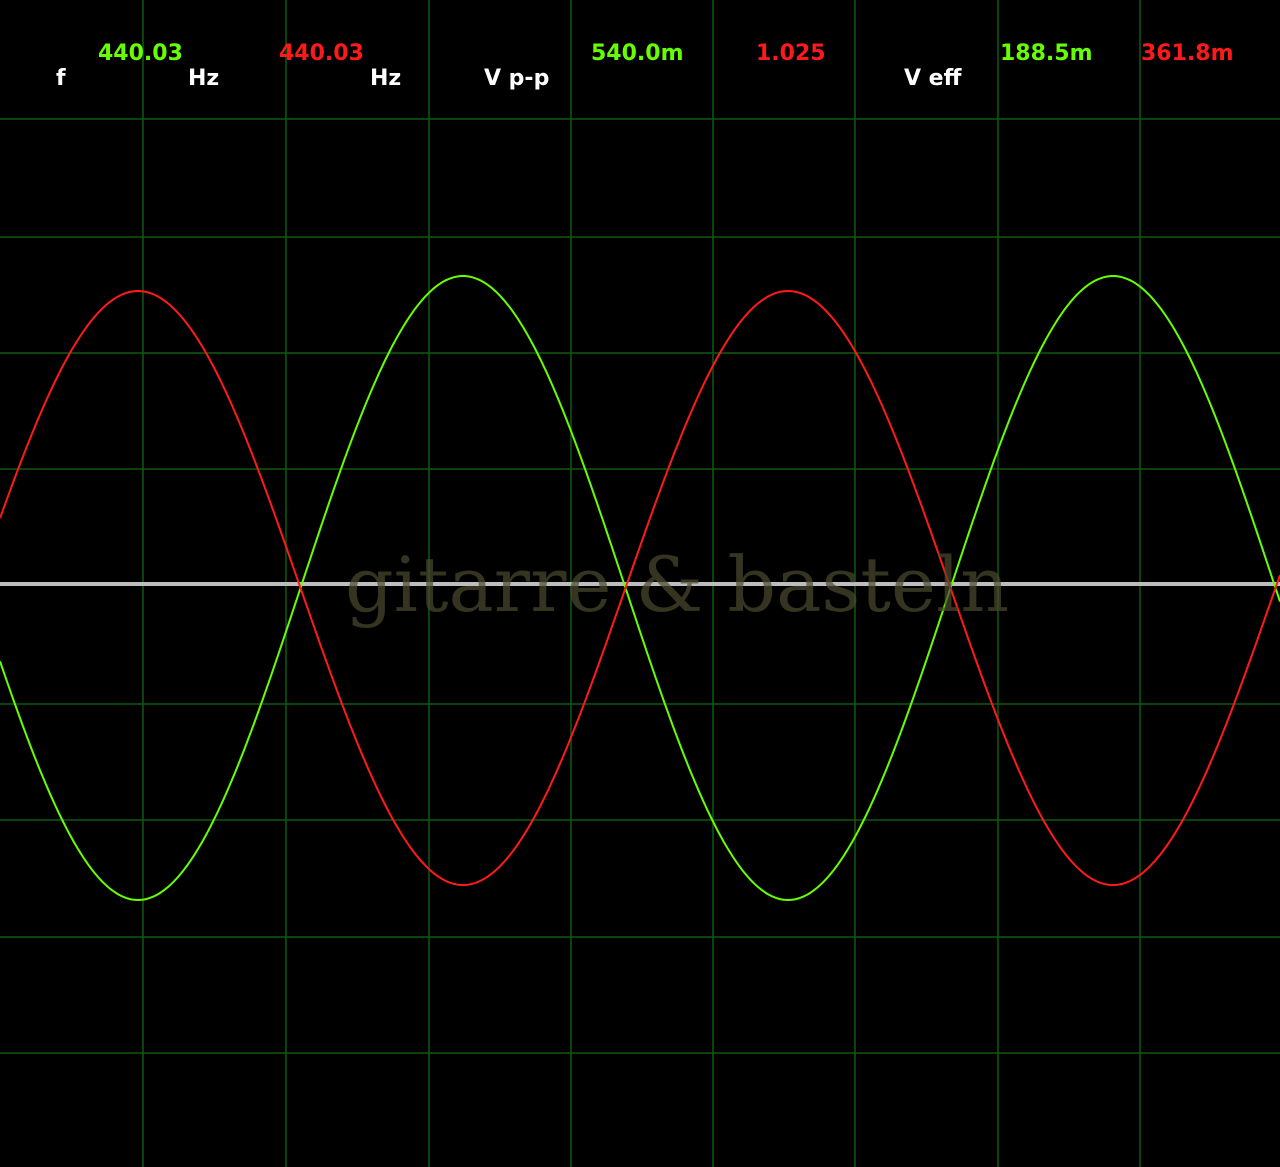  Describe the element at coordinates (791, 53) in the screenshot. I see `ch2-vpp-value: 1.025` at that location.